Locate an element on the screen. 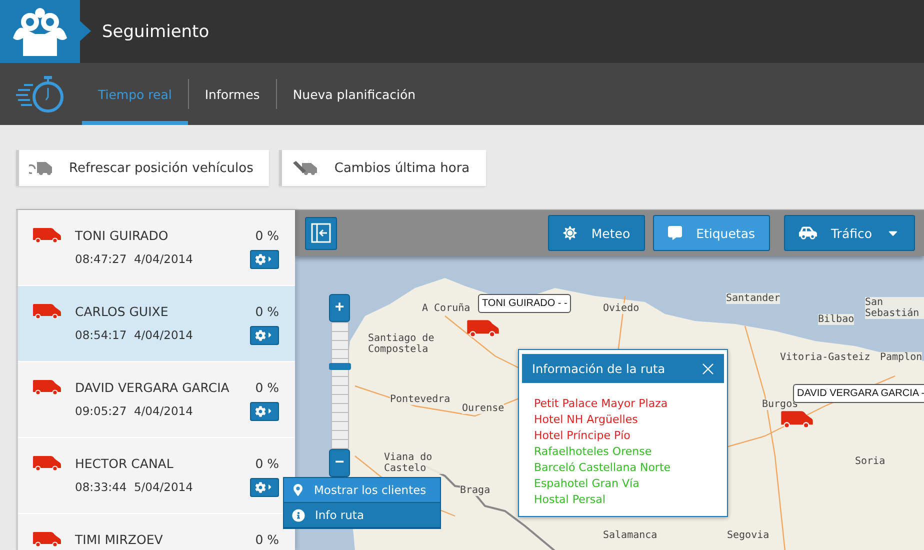  route-stop: Espahotel Gran Vía is located at coordinates (587, 483).